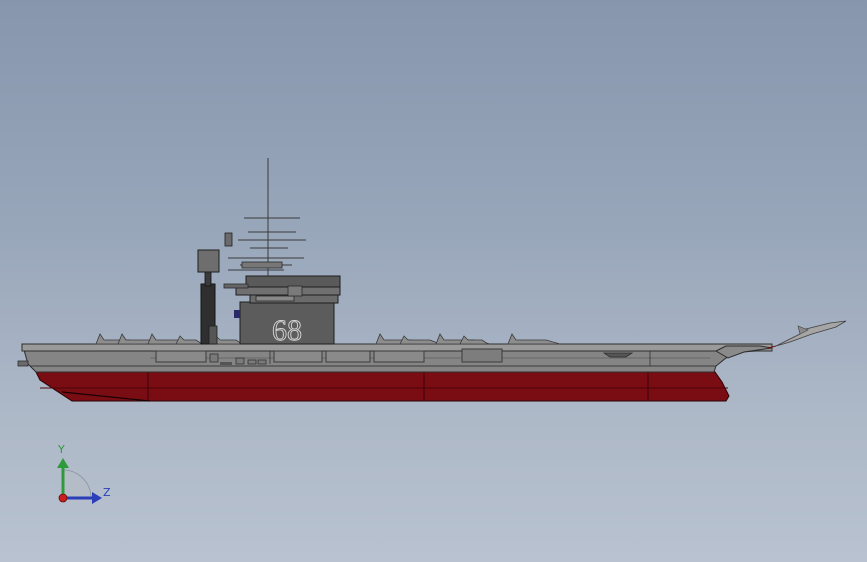  I want to click on tower-radar-panel, so click(208, 261).